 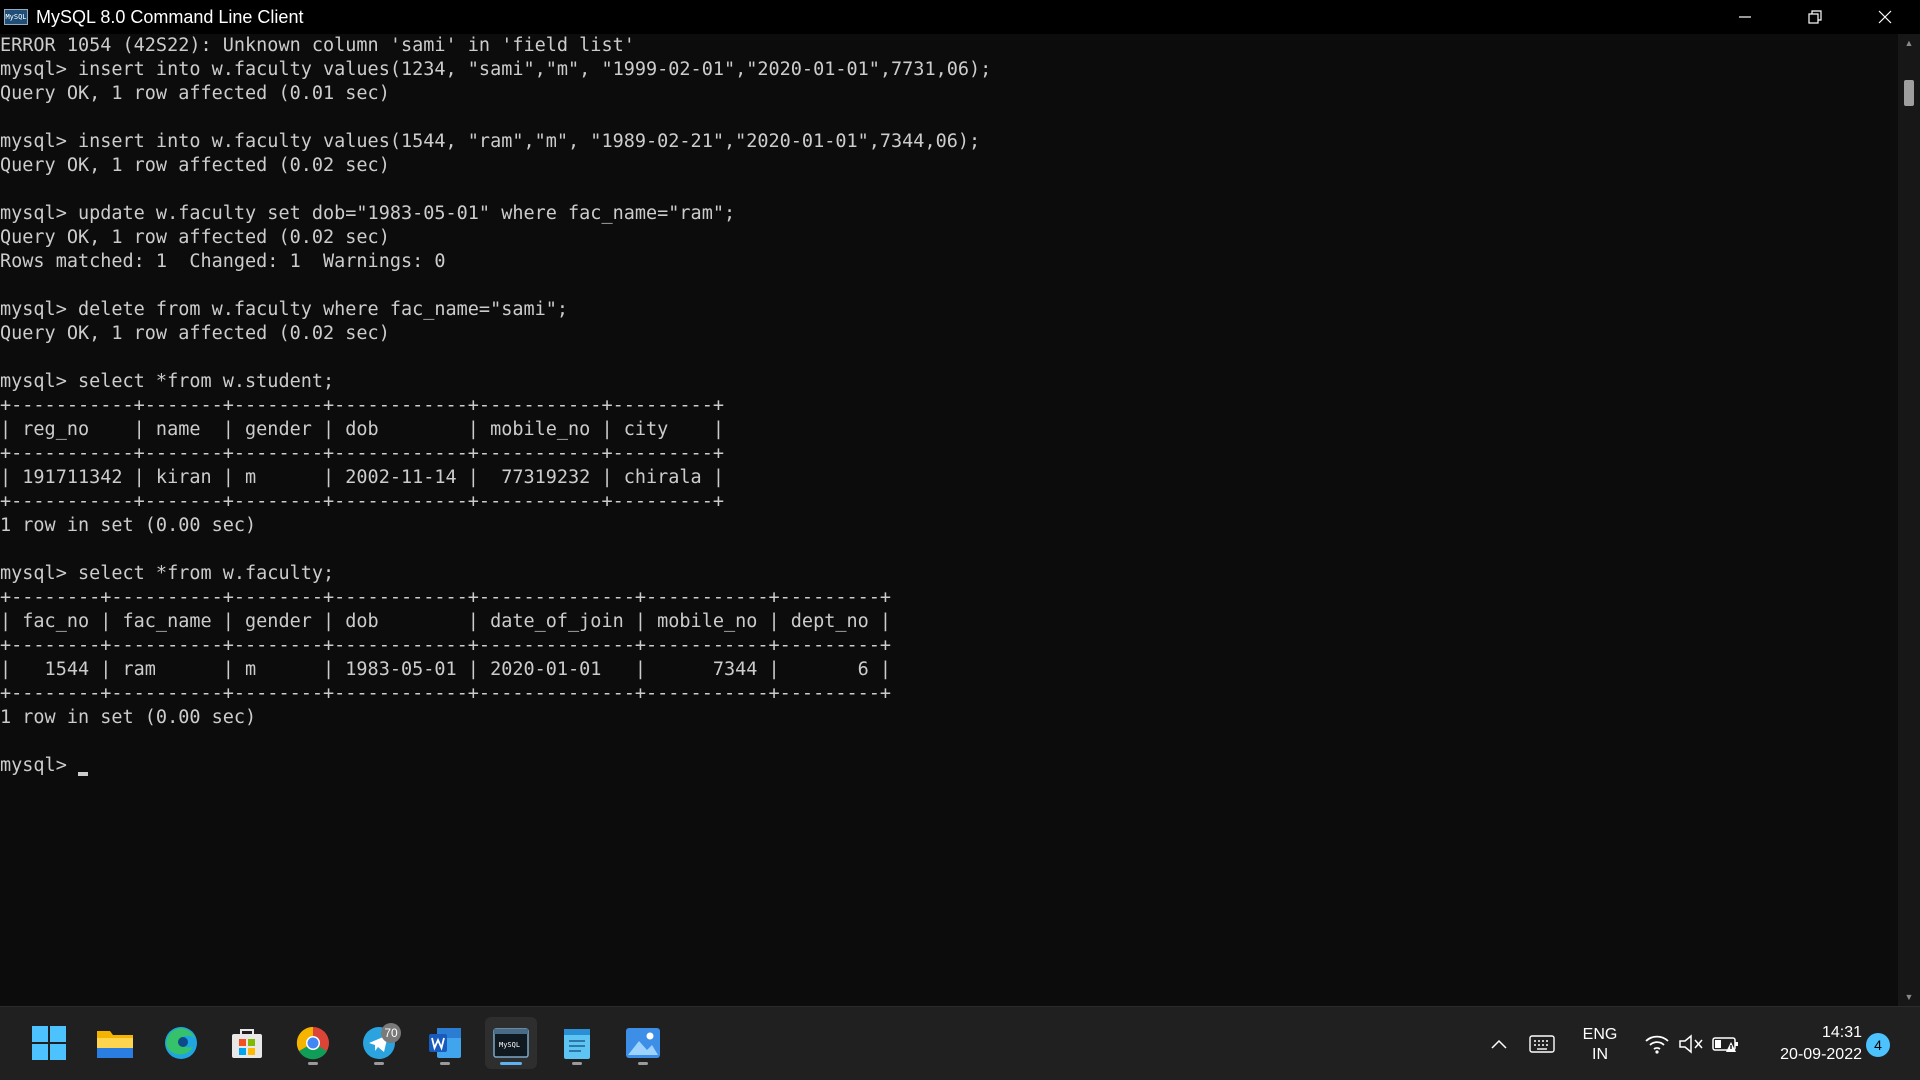 What do you see at coordinates (170, 16) in the screenshot?
I see `window-title: MySQL 8.0 Command Line Client` at bounding box center [170, 16].